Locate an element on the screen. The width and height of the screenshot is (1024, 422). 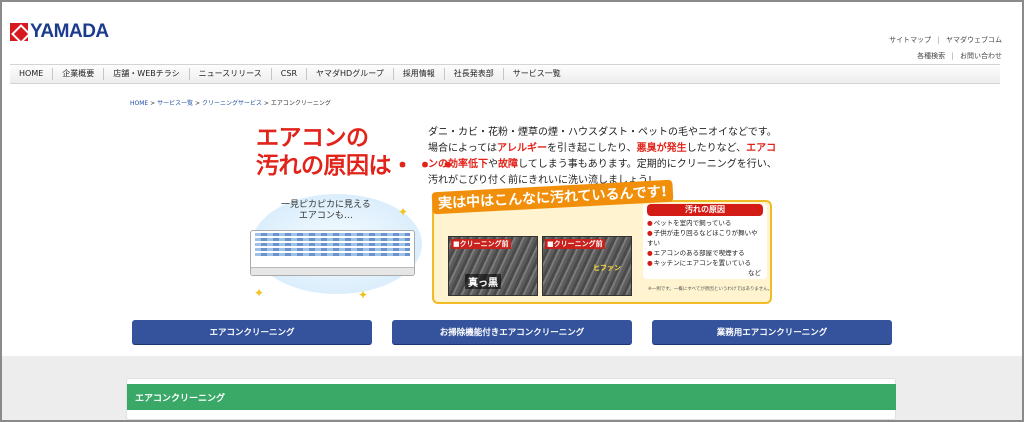
cause-item: ペットを室内で飼っている is located at coordinates (705, 223).